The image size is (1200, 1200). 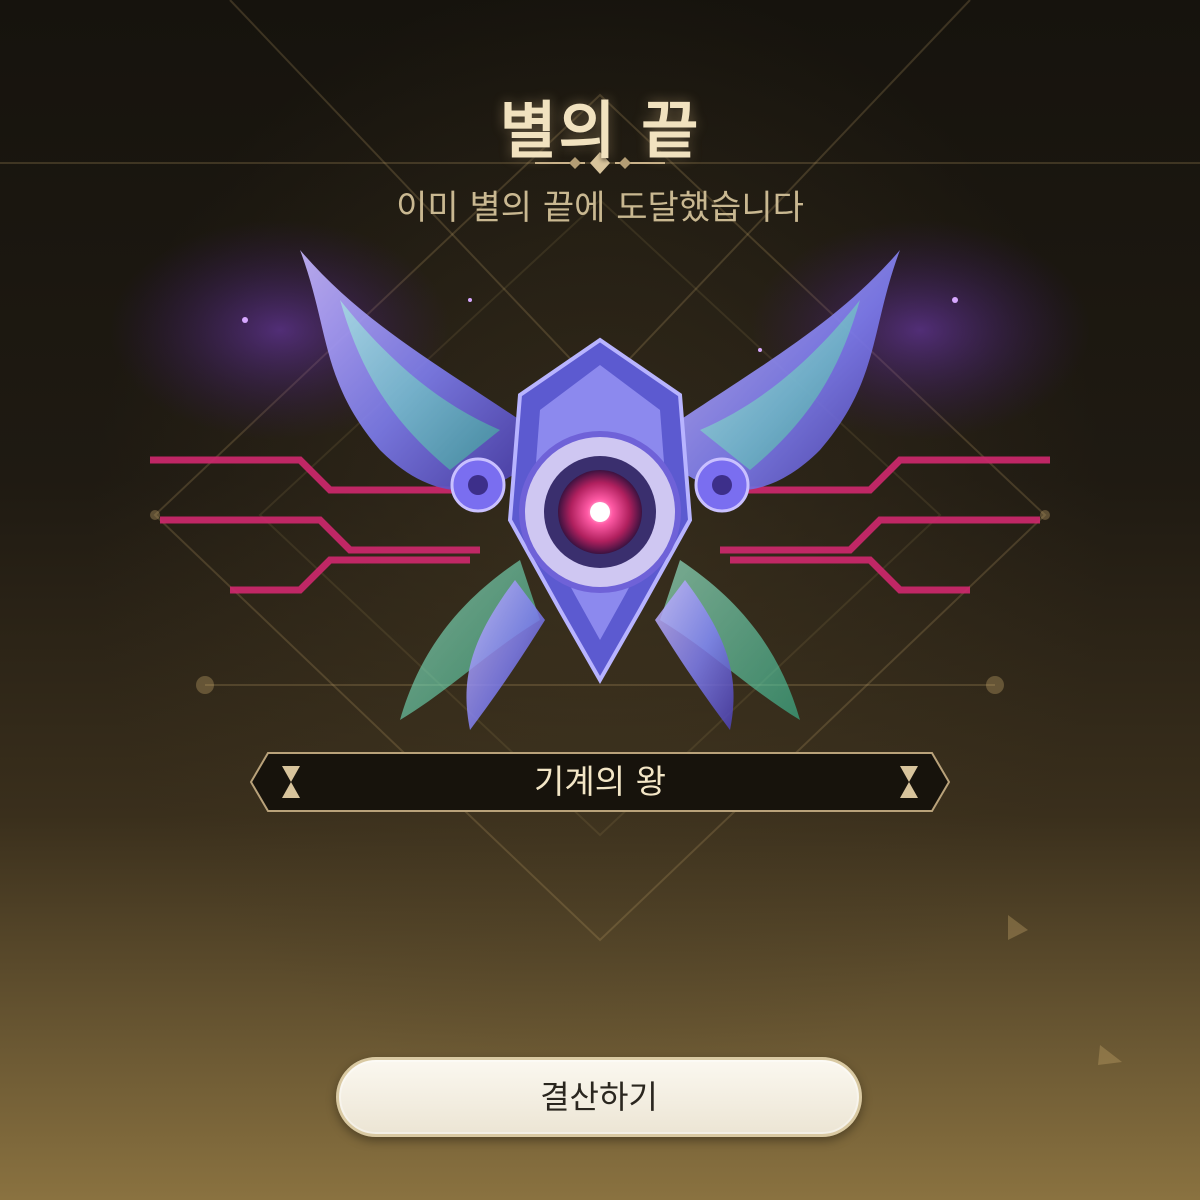 What do you see at coordinates (599, 1097) in the screenshot?
I see `settle-button: 결산하기` at bounding box center [599, 1097].